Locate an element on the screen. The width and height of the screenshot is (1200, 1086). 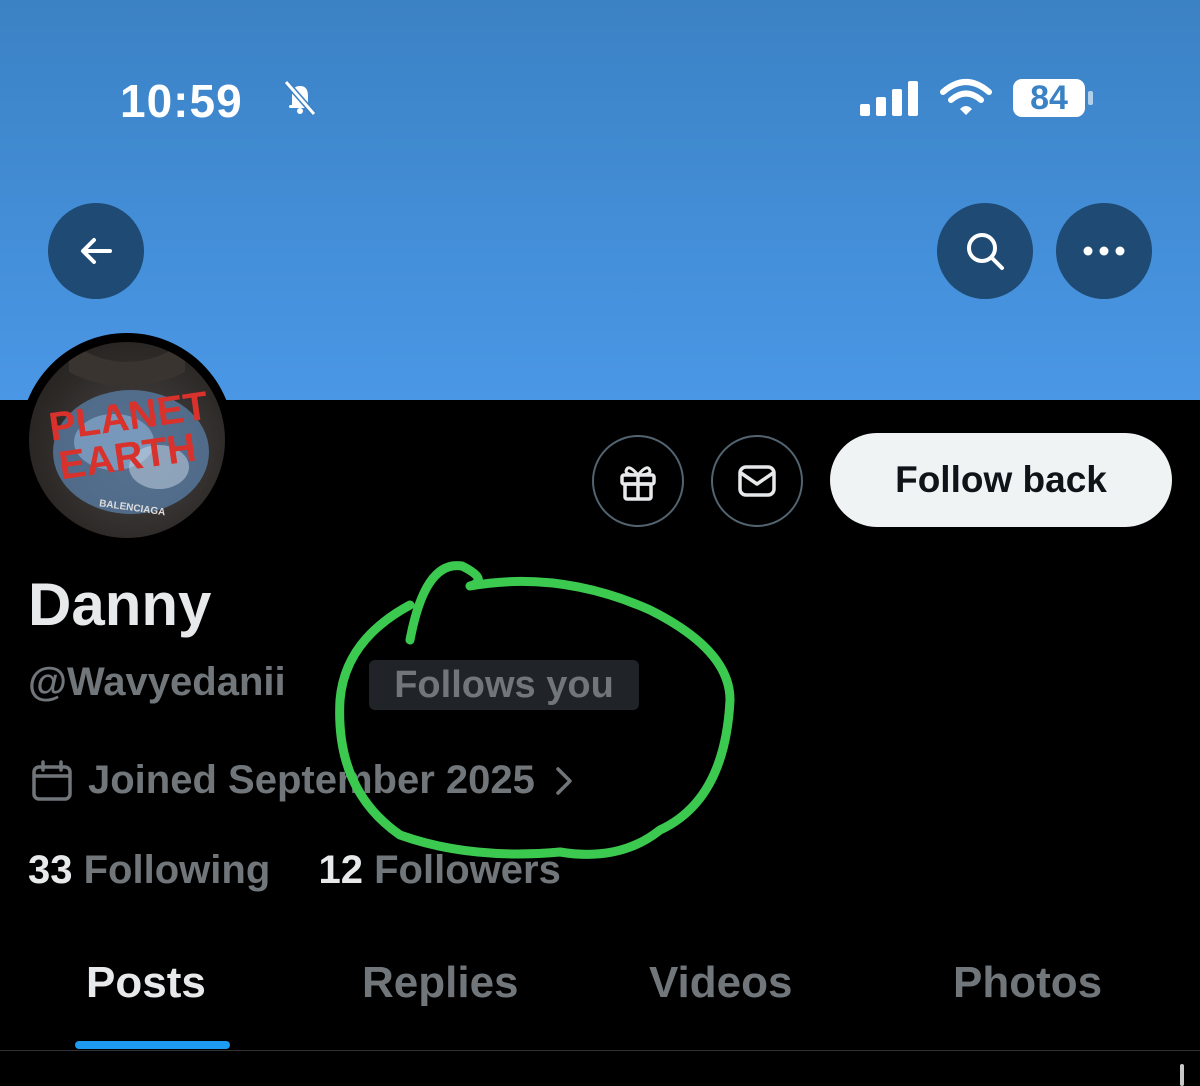
back-button is located at coordinates (96, 251).